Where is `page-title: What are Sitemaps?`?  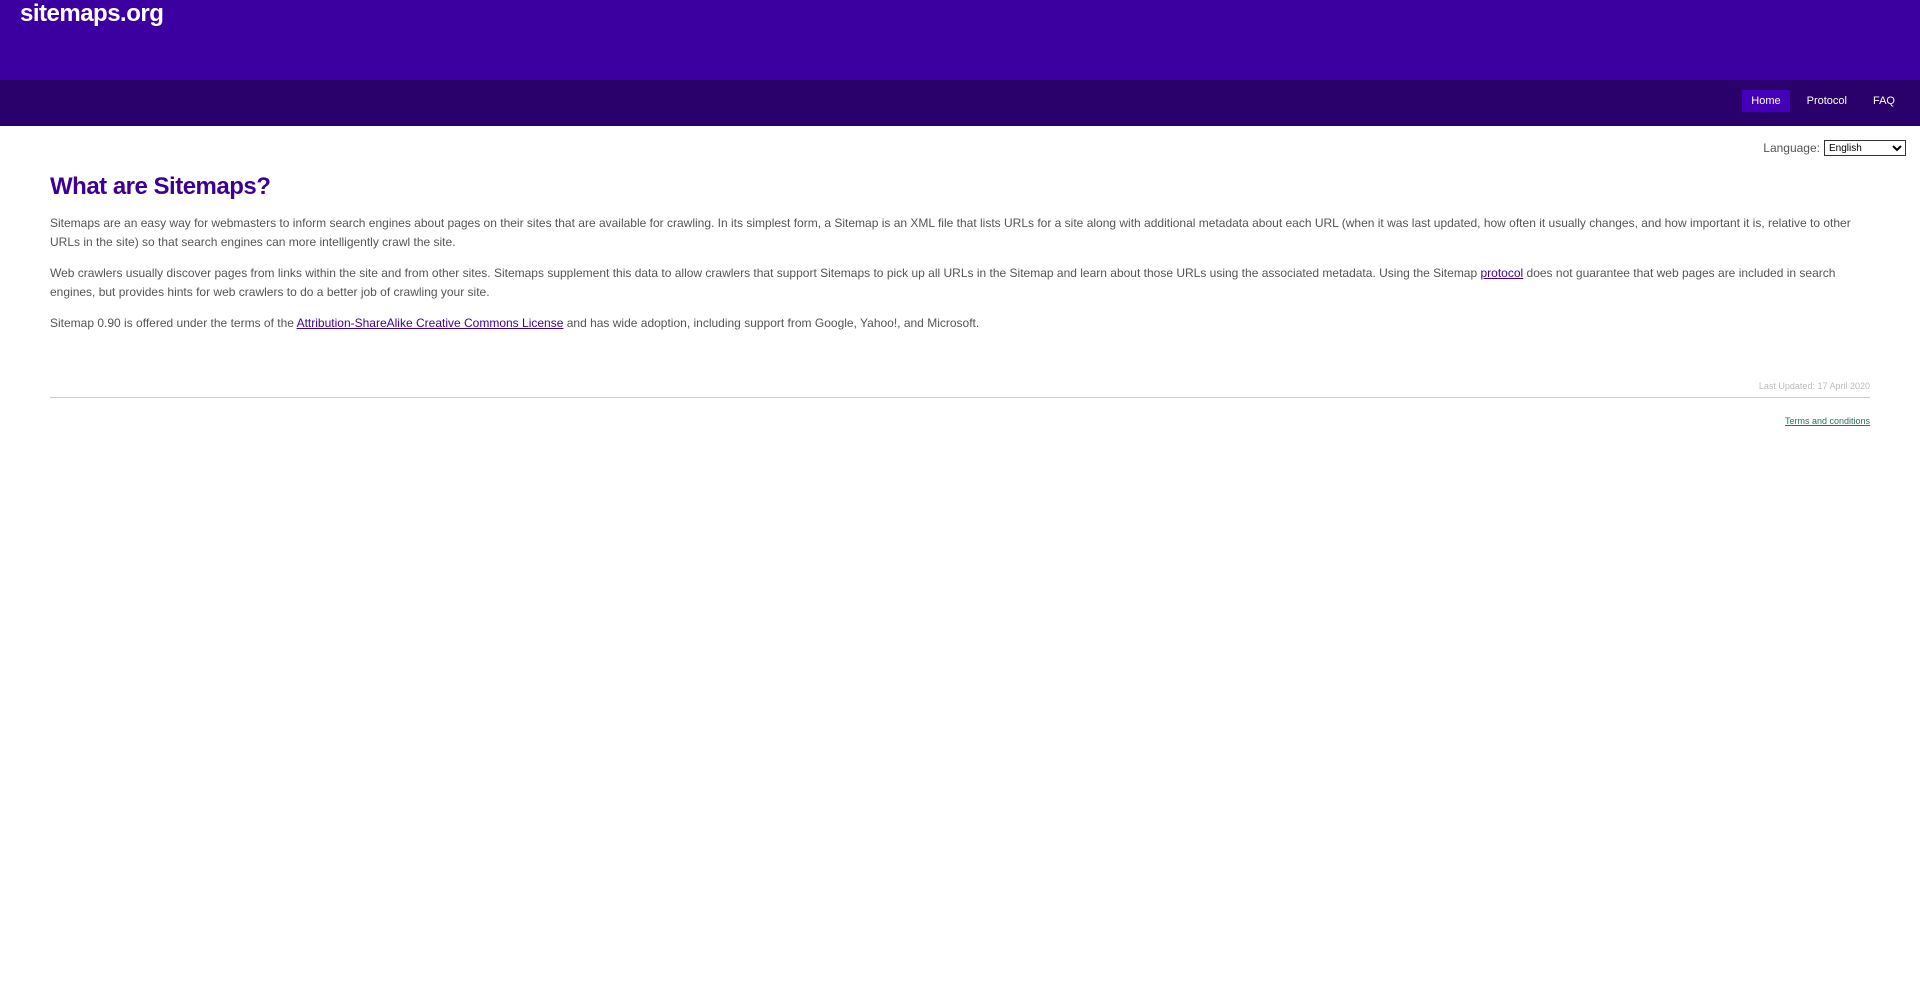
page-title: What are Sitemaps? is located at coordinates (160, 186).